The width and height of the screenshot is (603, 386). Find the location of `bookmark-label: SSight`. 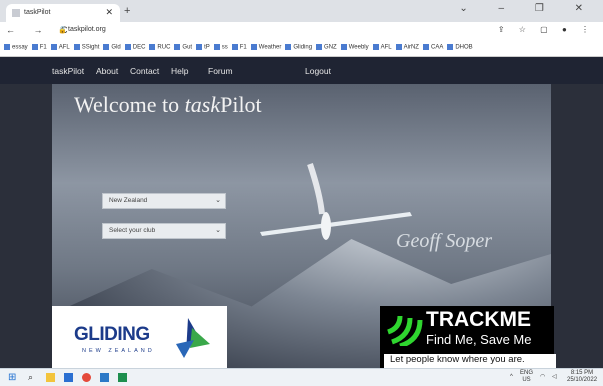

bookmark-label: SSight is located at coordinates (90, 47).